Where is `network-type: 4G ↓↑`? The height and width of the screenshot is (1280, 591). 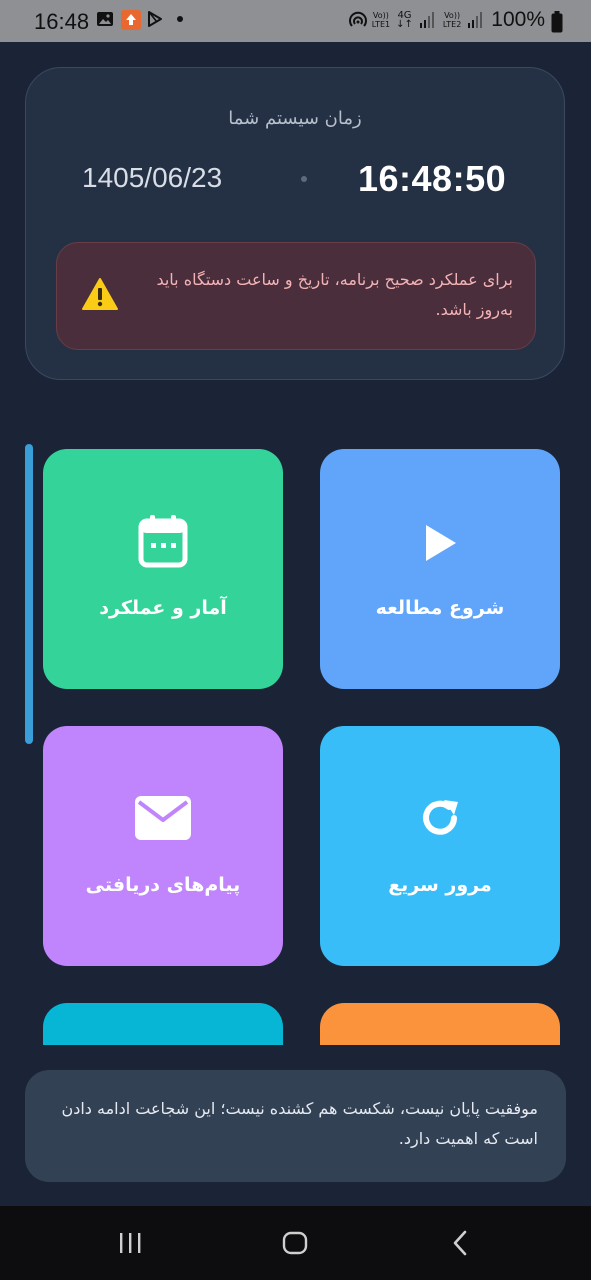
network-type: 4G ↓↑ is located at coordinates (404, 20).